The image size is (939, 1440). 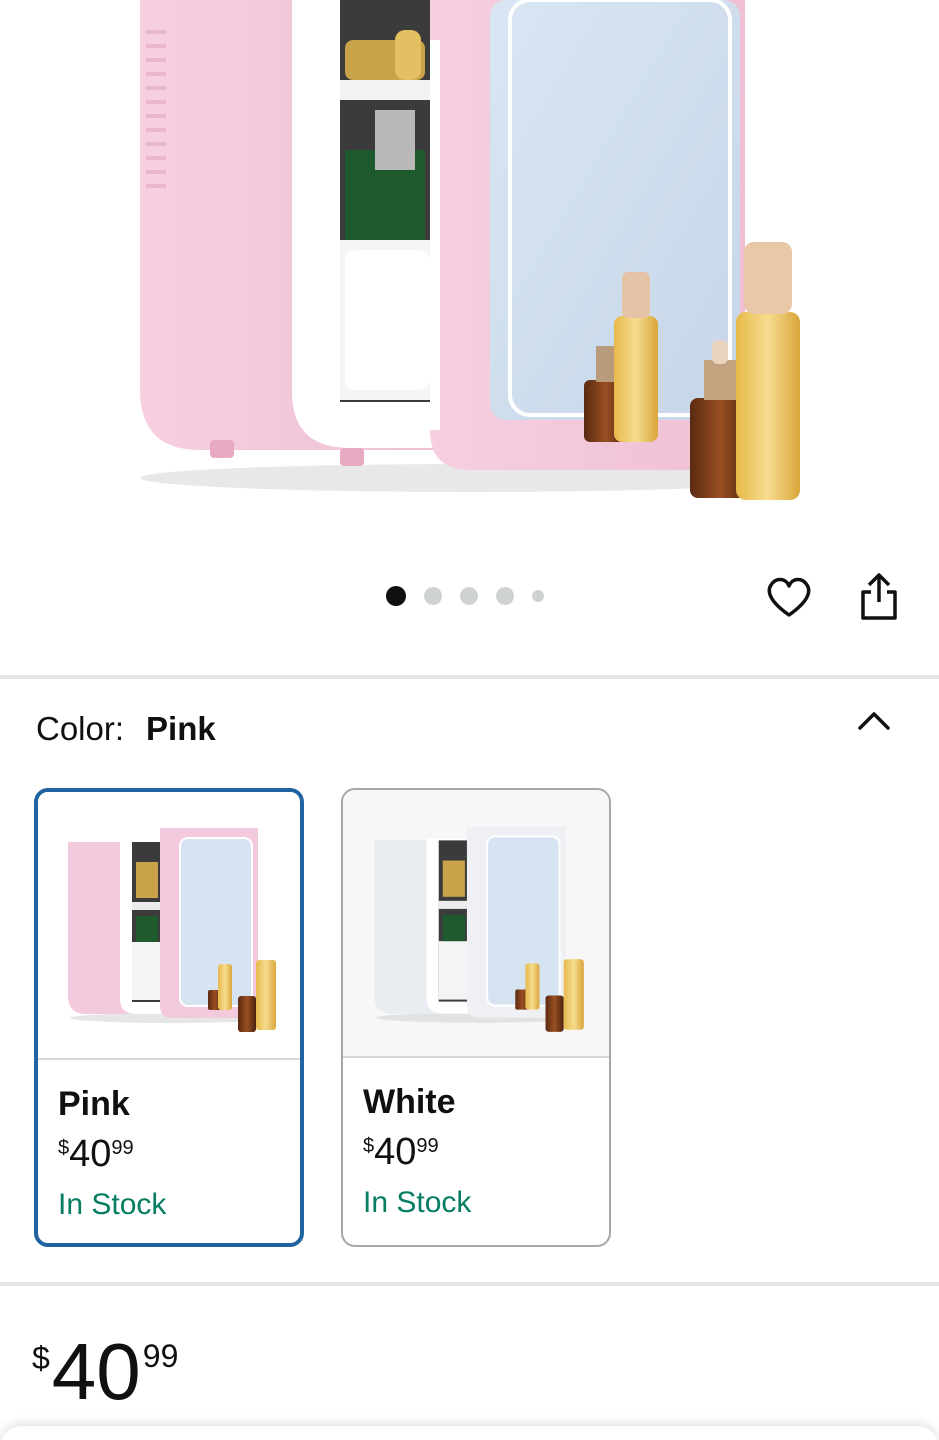 I want to click on chevron-up-icon, so click(x=874, y=721).